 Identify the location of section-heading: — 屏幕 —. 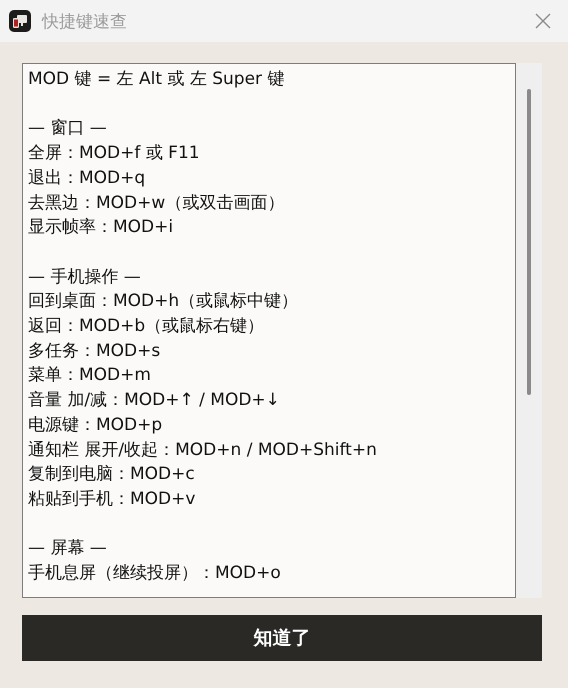
(68, 548).